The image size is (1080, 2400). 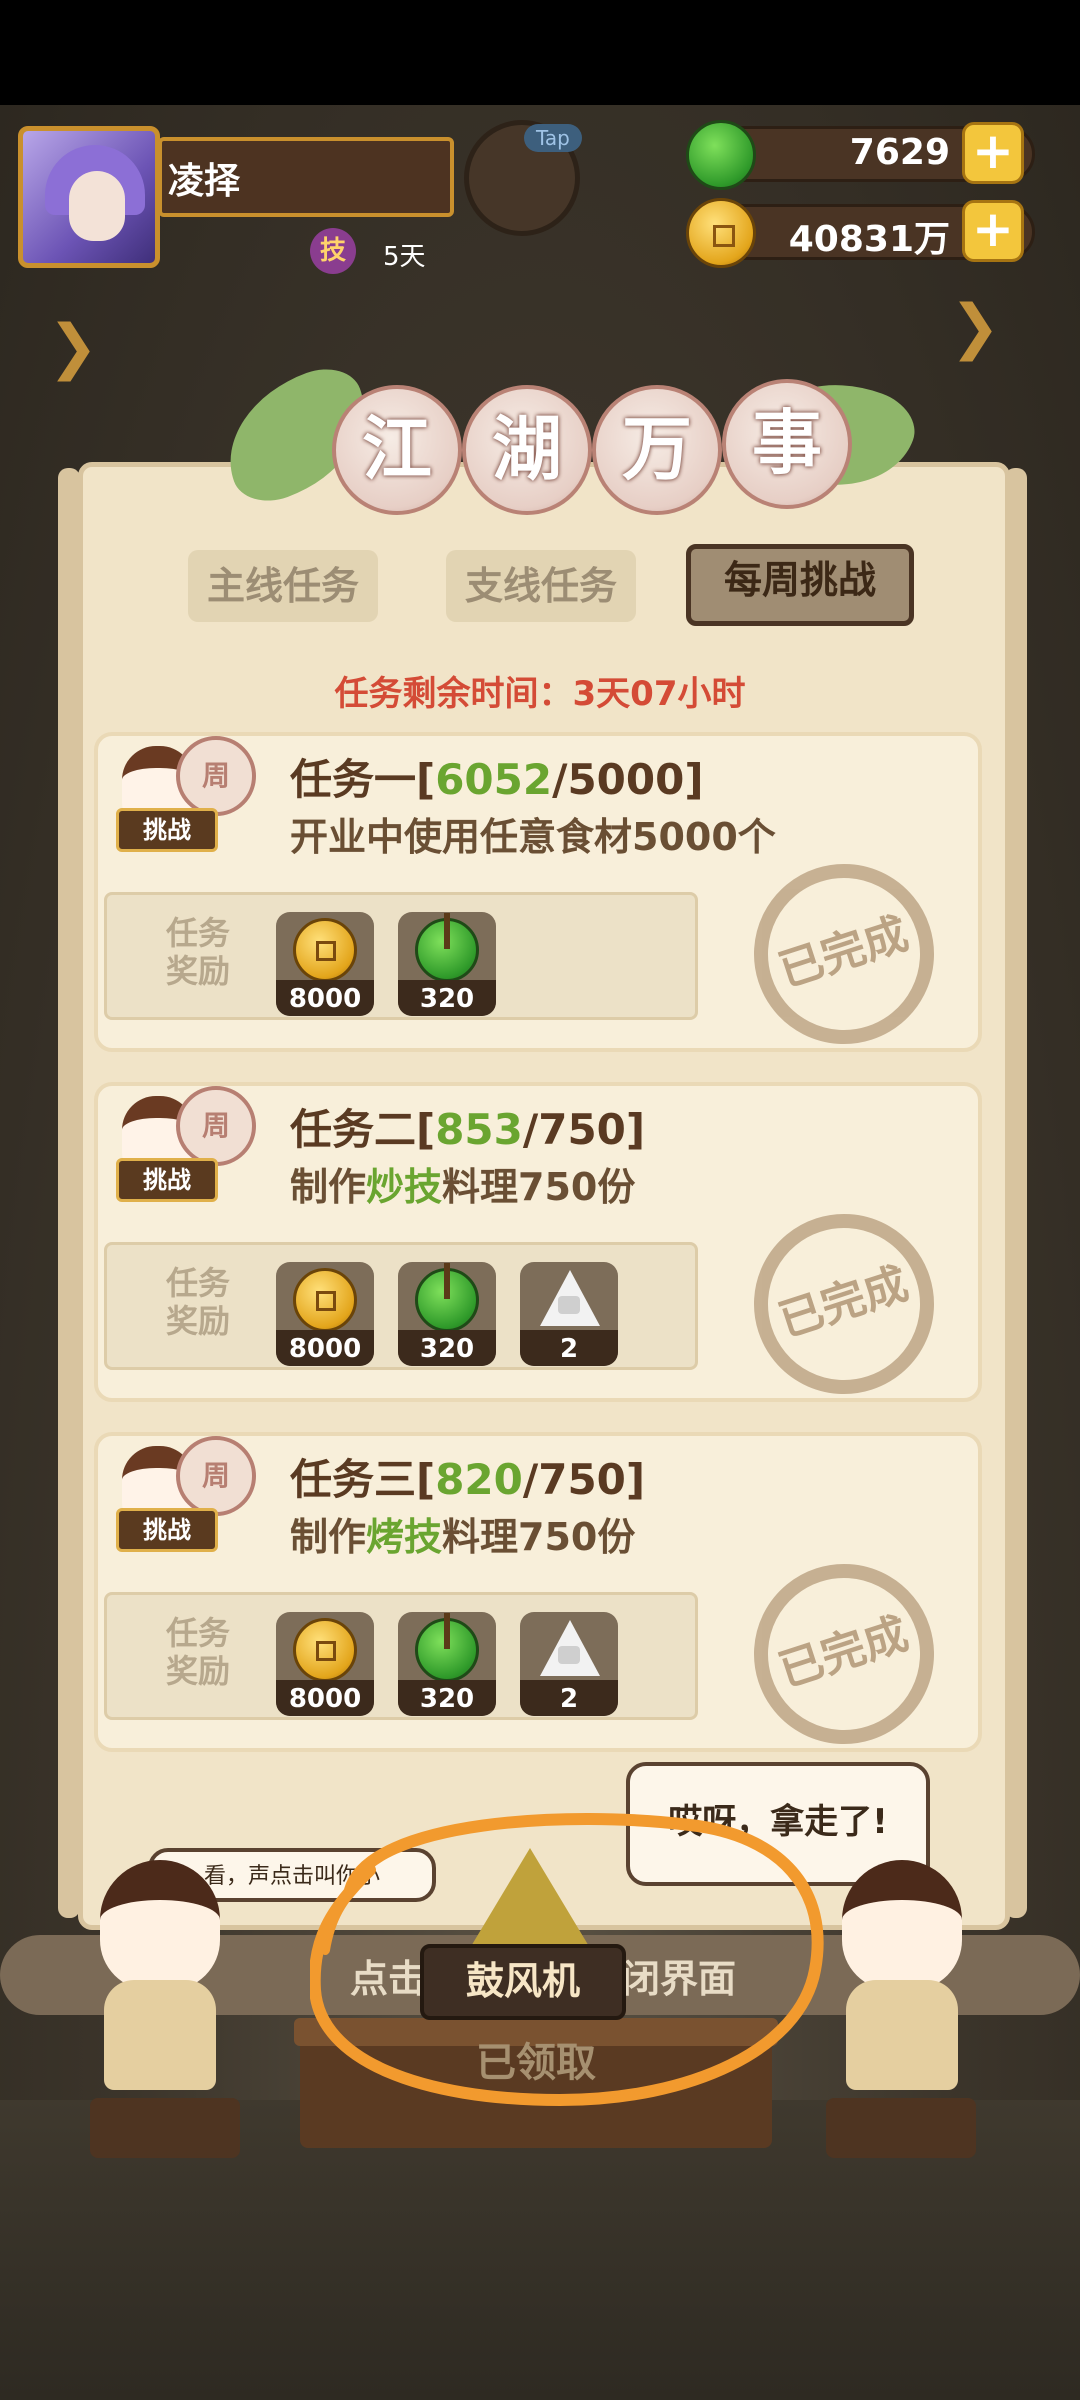 What do you see at coordinates (553, 138) in the screenshot?
I see `tap-hint: Tap` at bounding box center [553, 138].